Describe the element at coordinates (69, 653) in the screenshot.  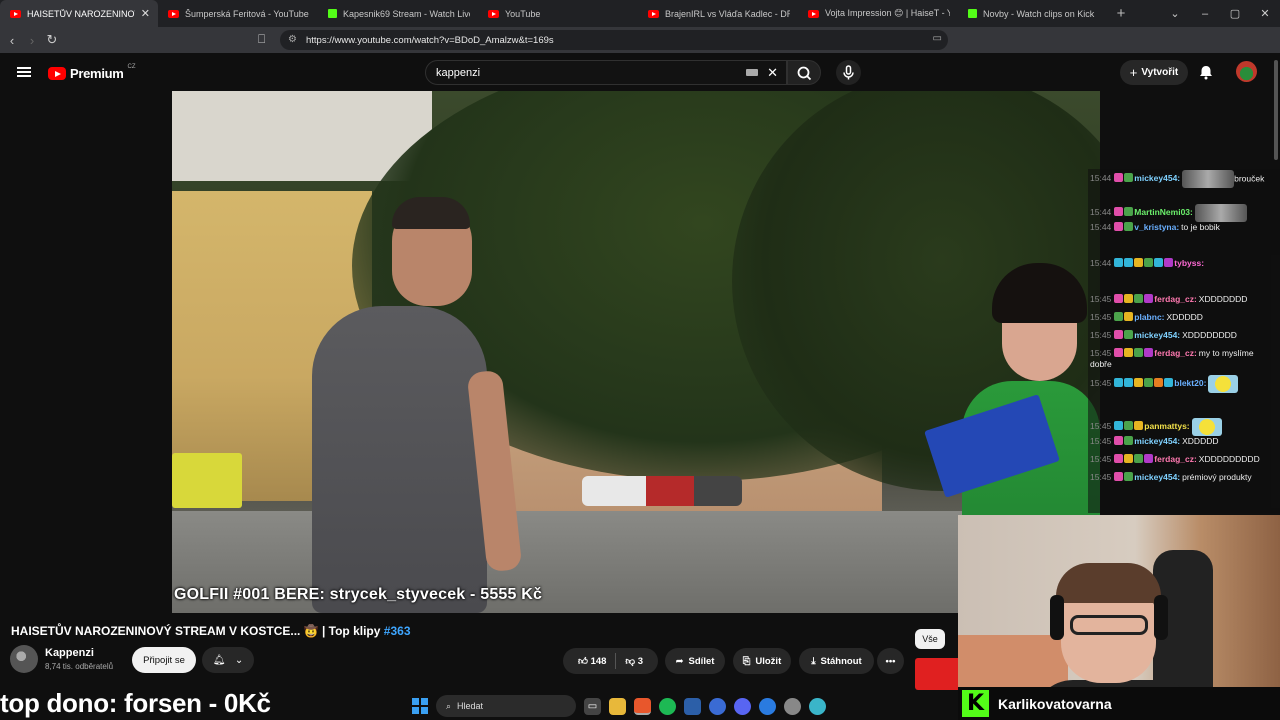
I see `channel-name: Kappenzi` at that location.